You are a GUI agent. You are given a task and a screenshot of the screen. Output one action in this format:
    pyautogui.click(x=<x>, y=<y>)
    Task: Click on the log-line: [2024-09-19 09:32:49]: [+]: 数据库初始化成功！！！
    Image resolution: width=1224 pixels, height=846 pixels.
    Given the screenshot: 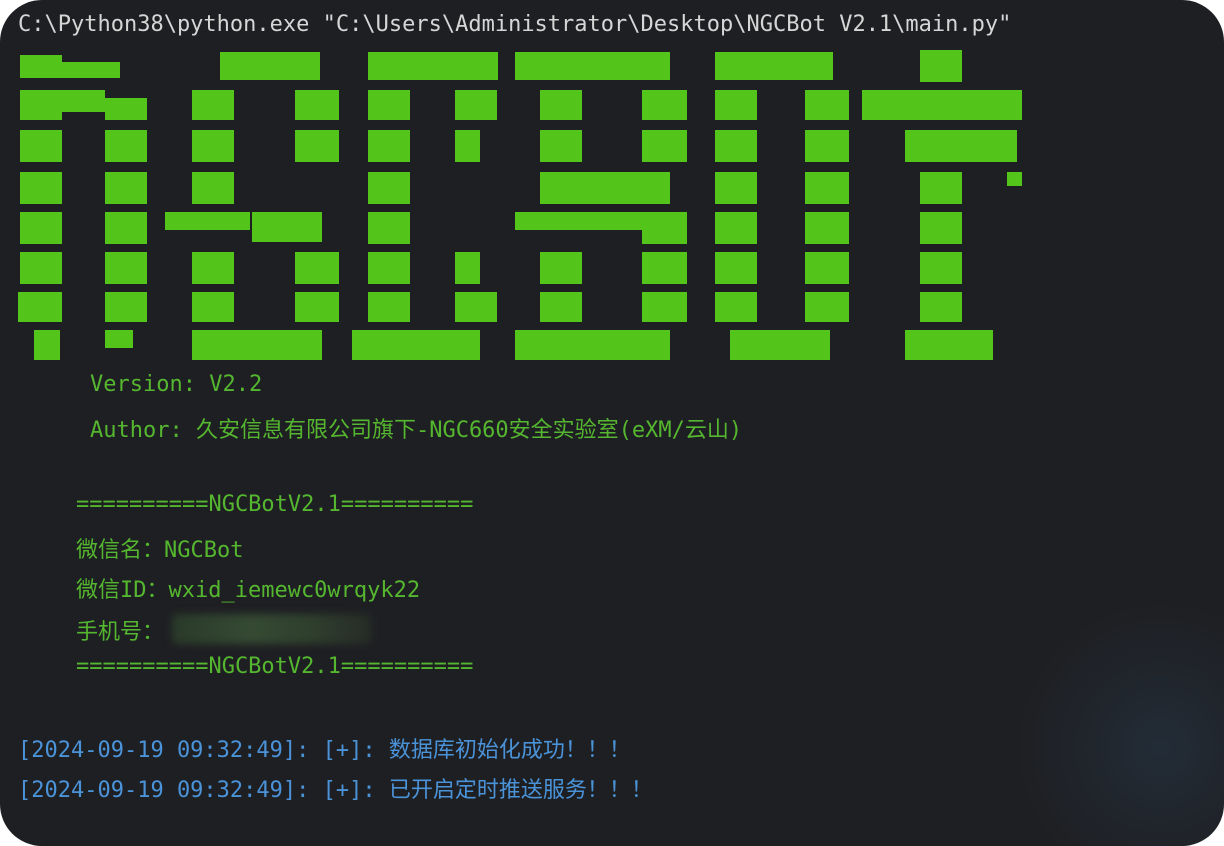 What is the action you would take?
    pyautogui.click(x=324, y=750)
    